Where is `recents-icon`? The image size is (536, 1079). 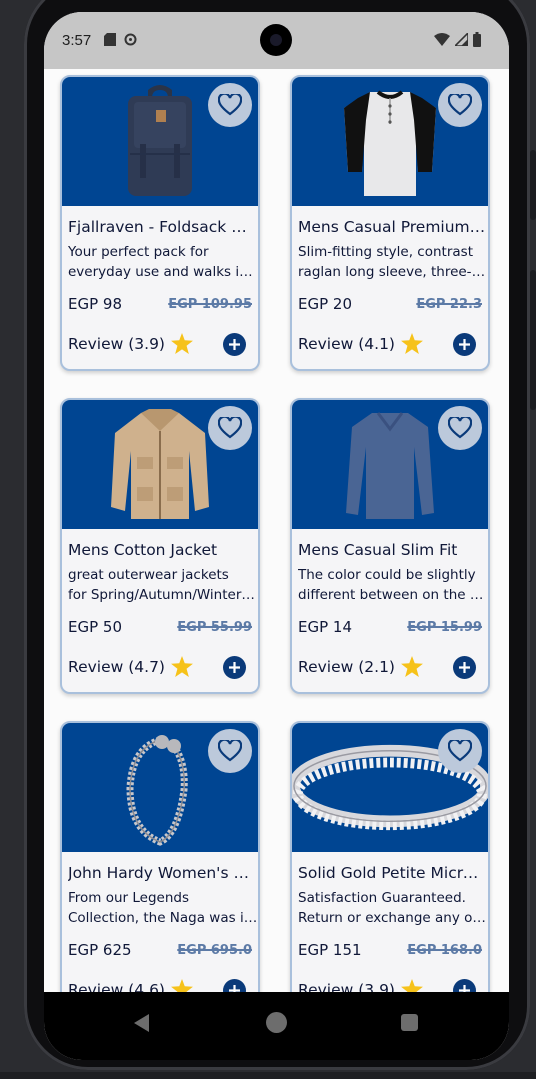
recents-icon is located at coordinates (409, 1022).